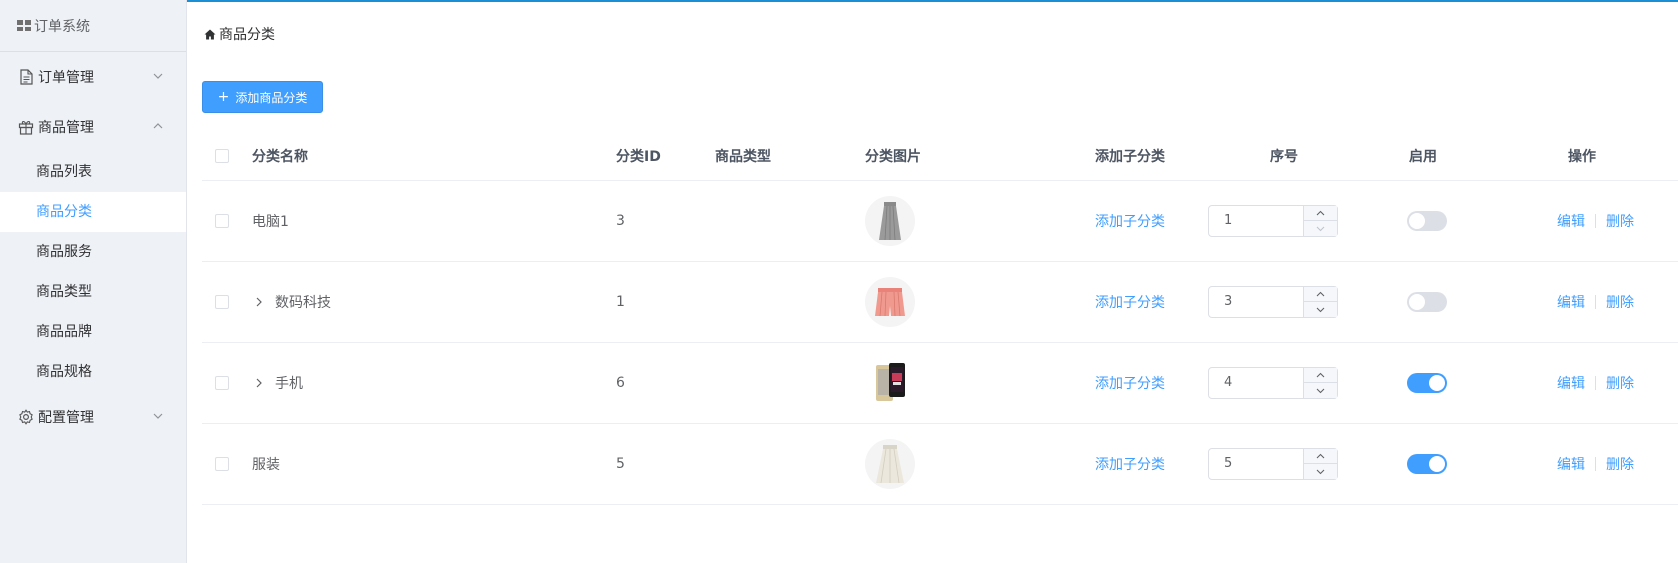 Image resolution: width=1678 pixels, height=563 pixels. What do you see at coordinates (210, 34) in the screenshot?
I see `home-icon` at bounding box center [210, 34].